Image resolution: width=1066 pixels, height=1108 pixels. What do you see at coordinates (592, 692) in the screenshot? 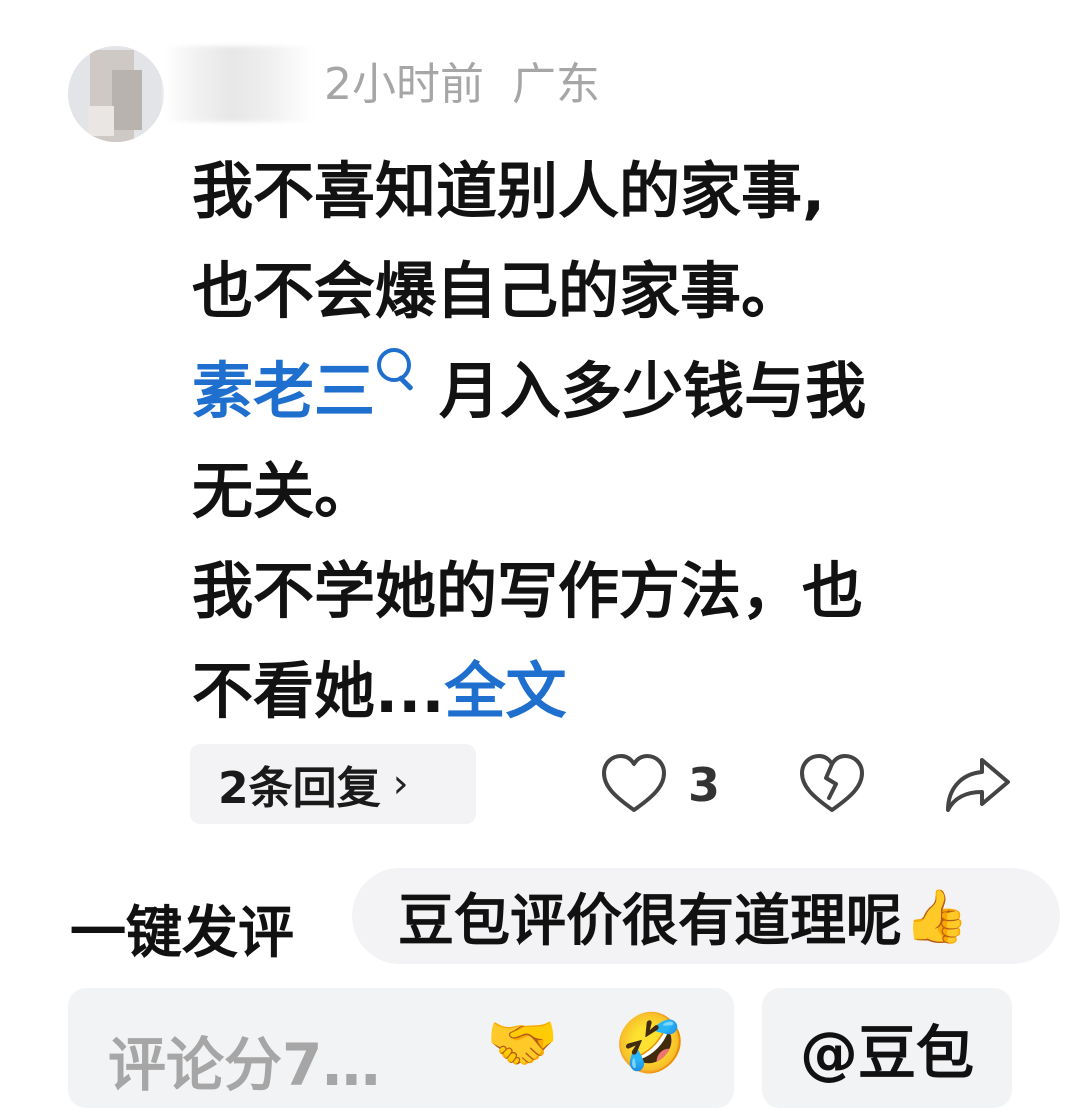
I see `comment-line: 不看她...全文` at bounding box center [592, 692].